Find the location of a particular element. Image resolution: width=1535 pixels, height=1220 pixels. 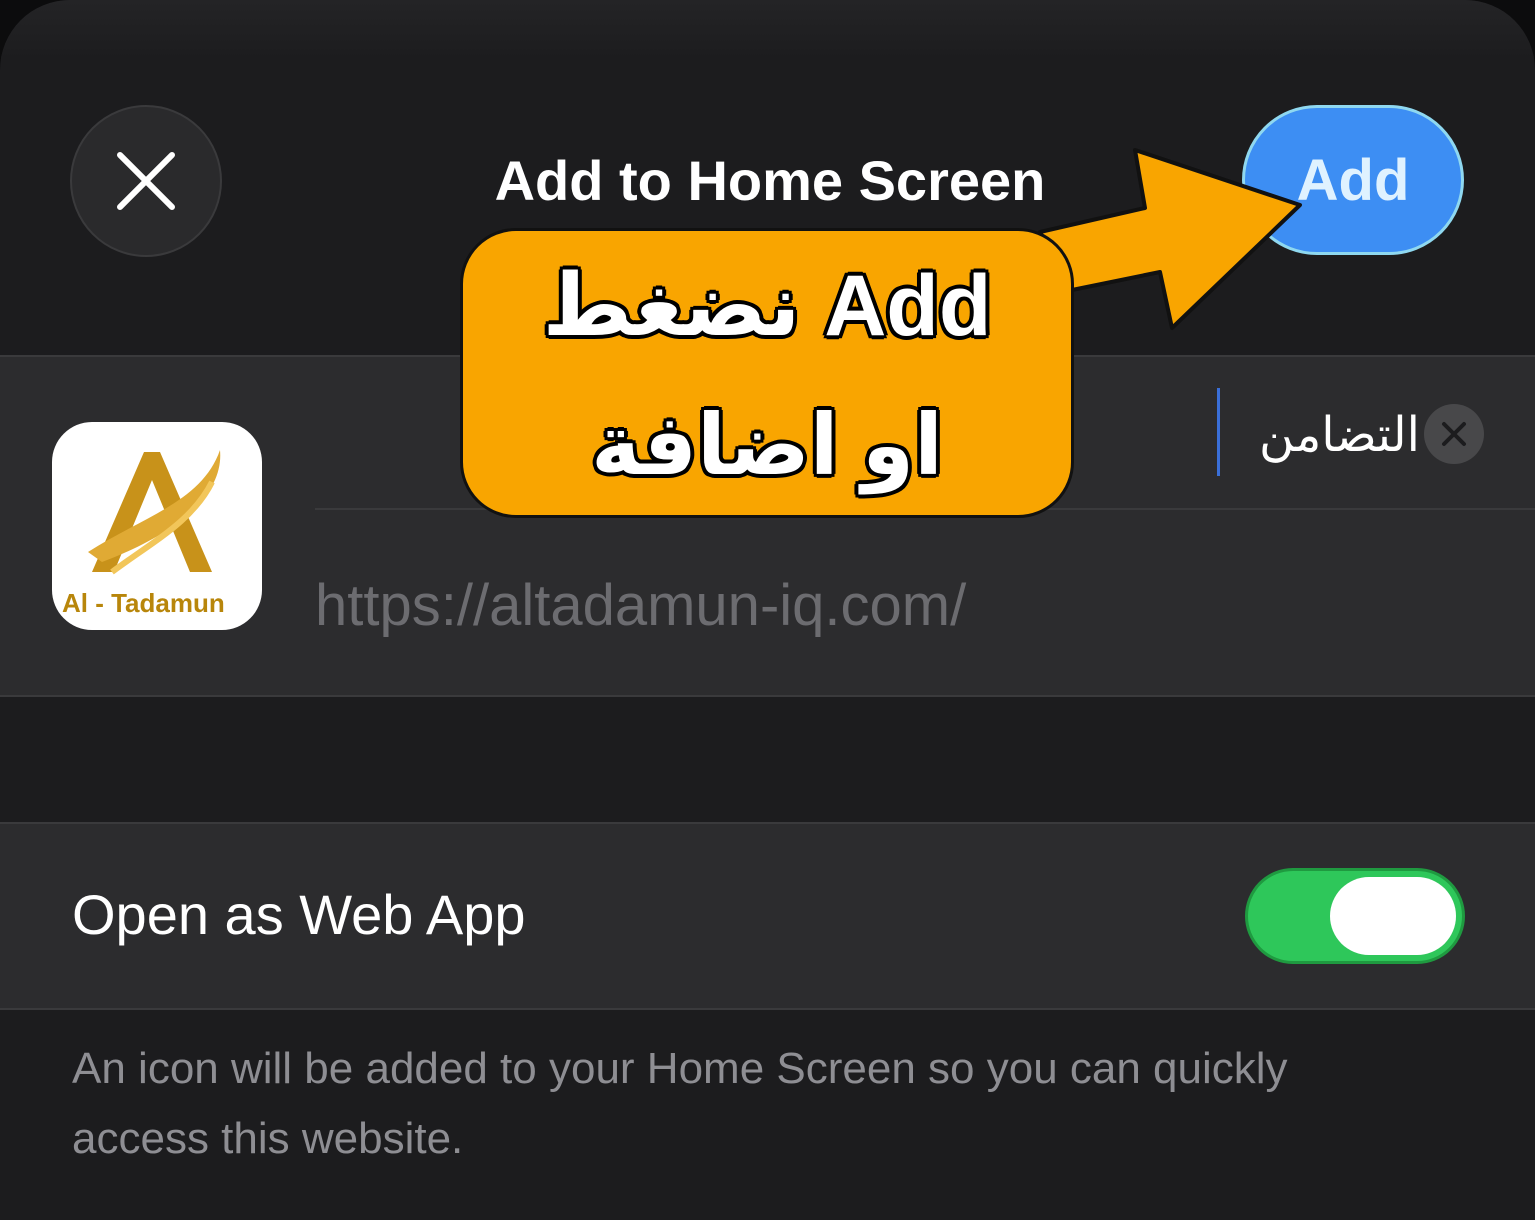

toggle-knob is located at coordinates (1393, 916).